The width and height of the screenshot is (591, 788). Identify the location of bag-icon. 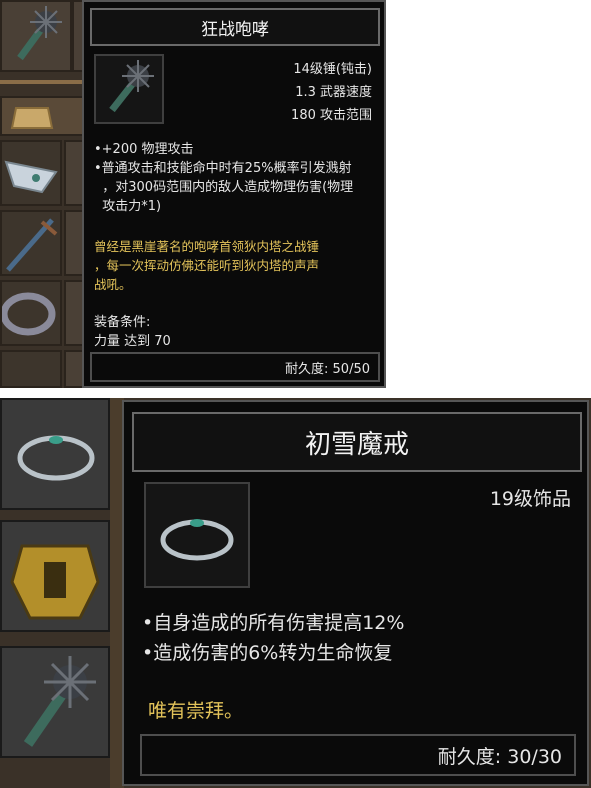
(32, 118).